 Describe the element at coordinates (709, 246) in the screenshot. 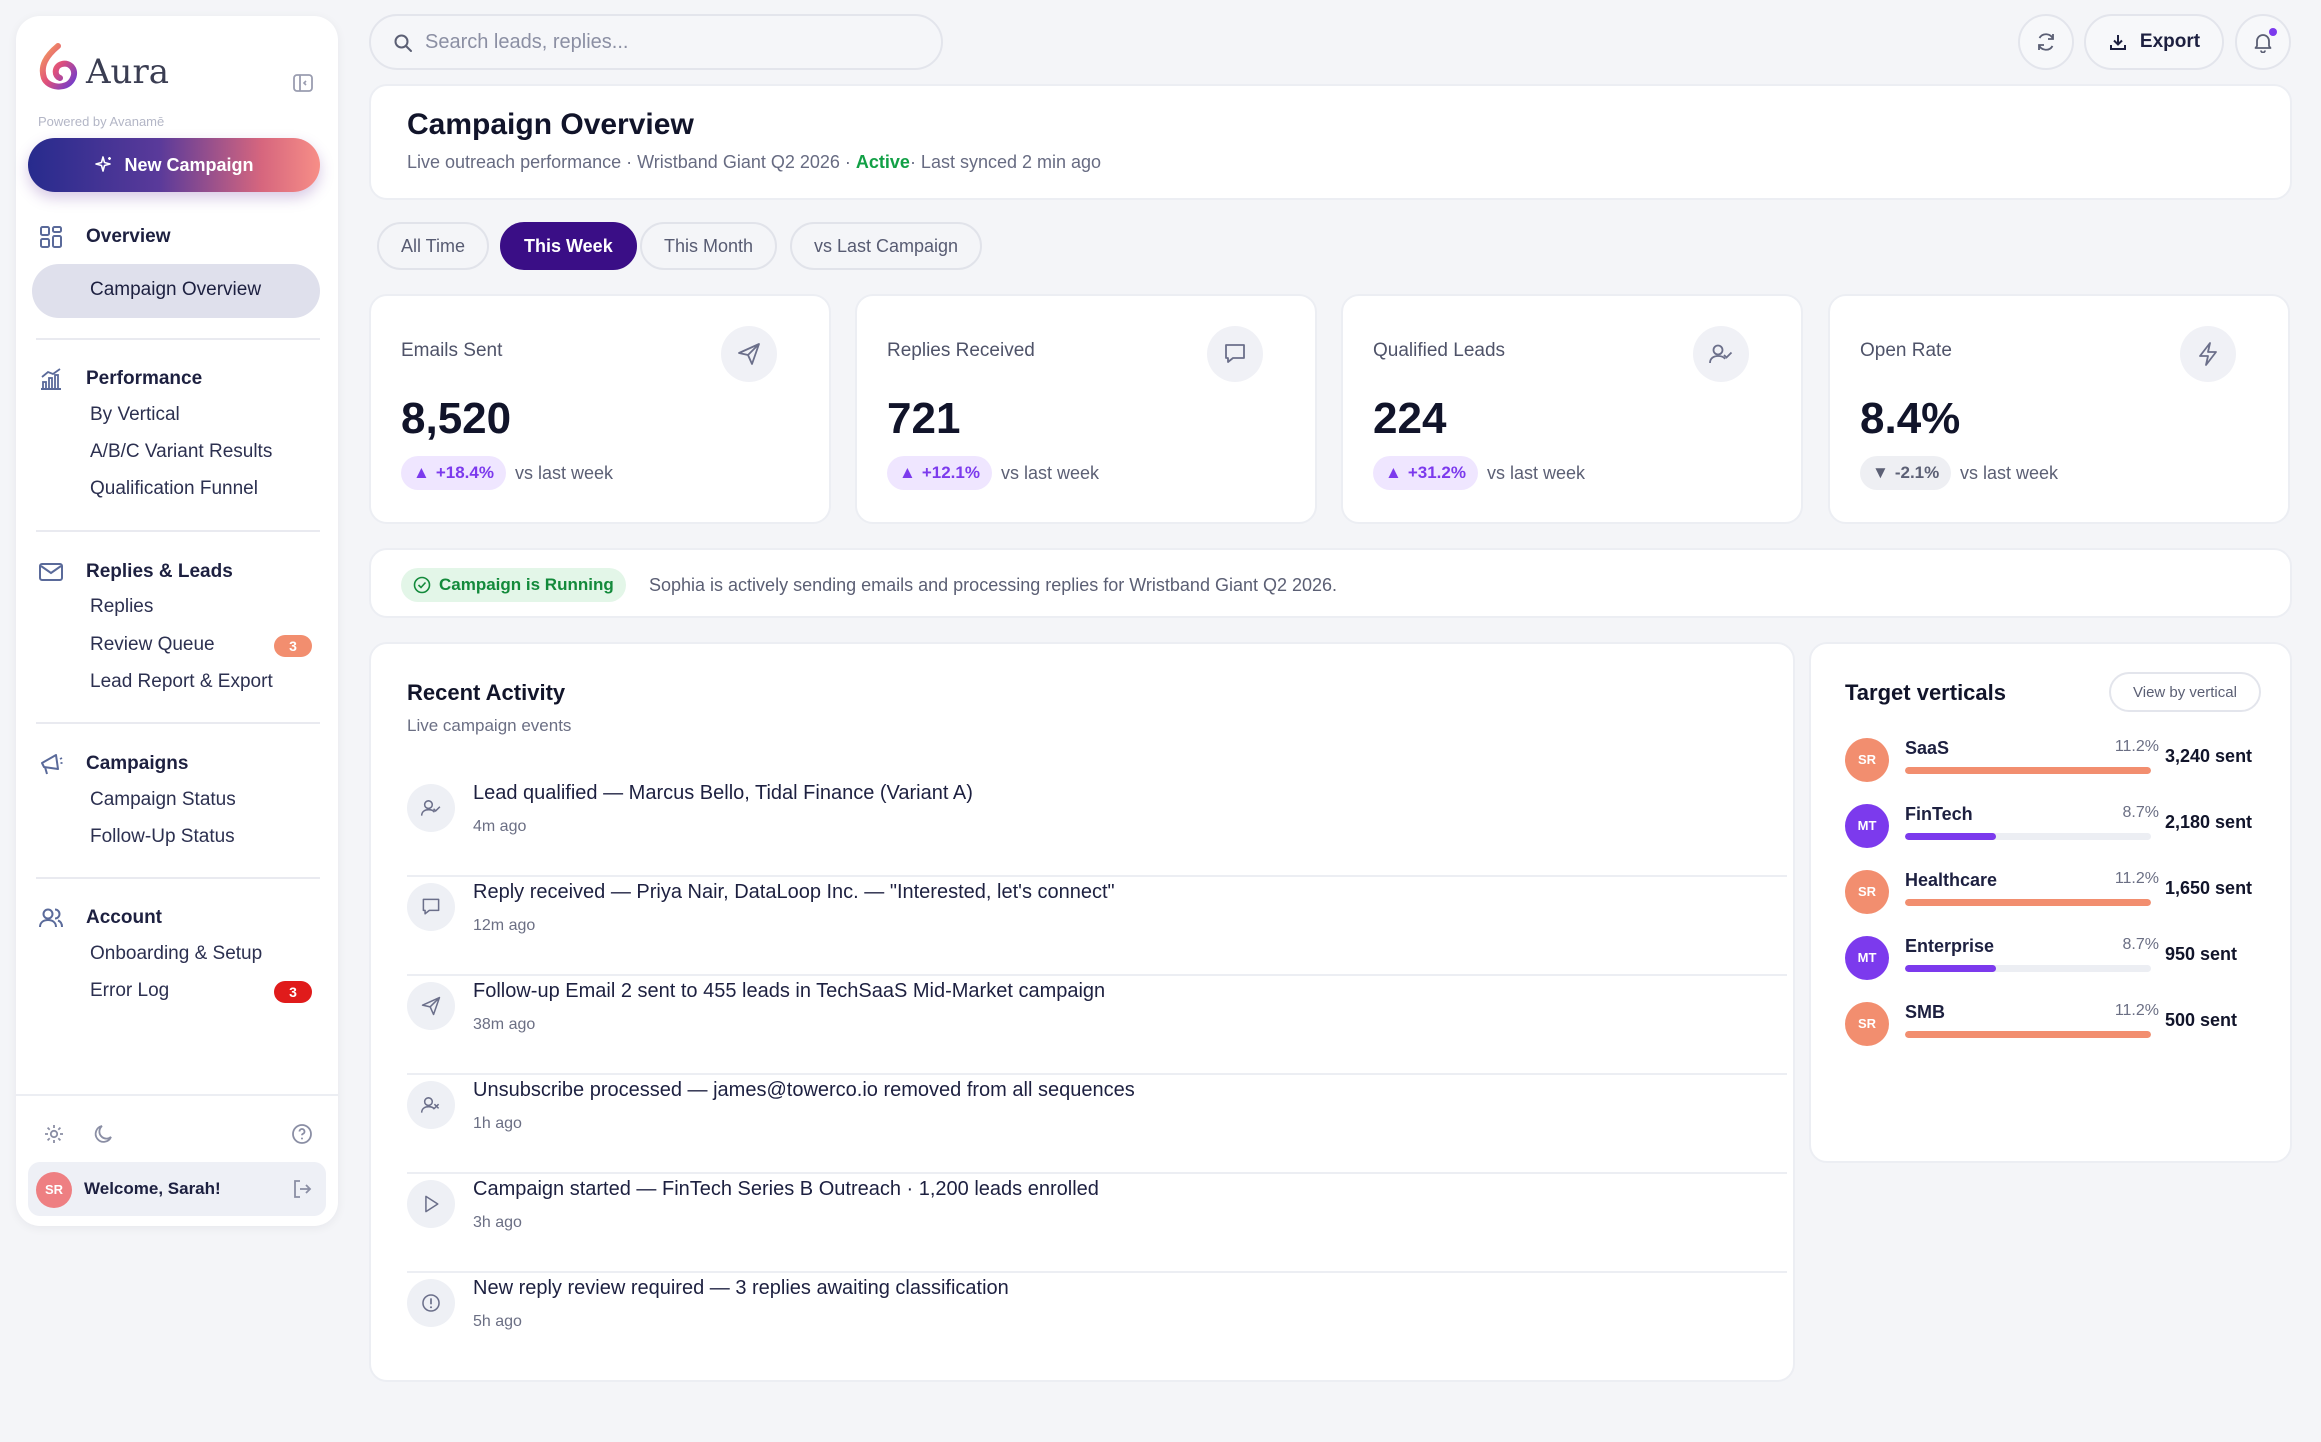

I see `tab-this-month: This Month` at that location.